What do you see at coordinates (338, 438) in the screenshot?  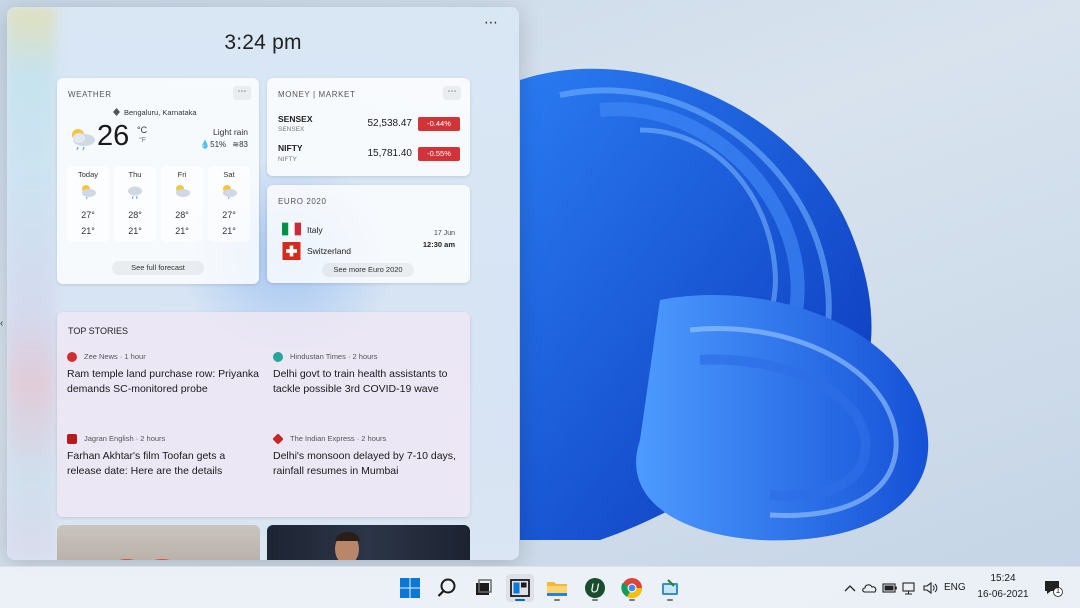 I see `story-source: The Indian Express · 2 hours` at bounding box center [338, 438].